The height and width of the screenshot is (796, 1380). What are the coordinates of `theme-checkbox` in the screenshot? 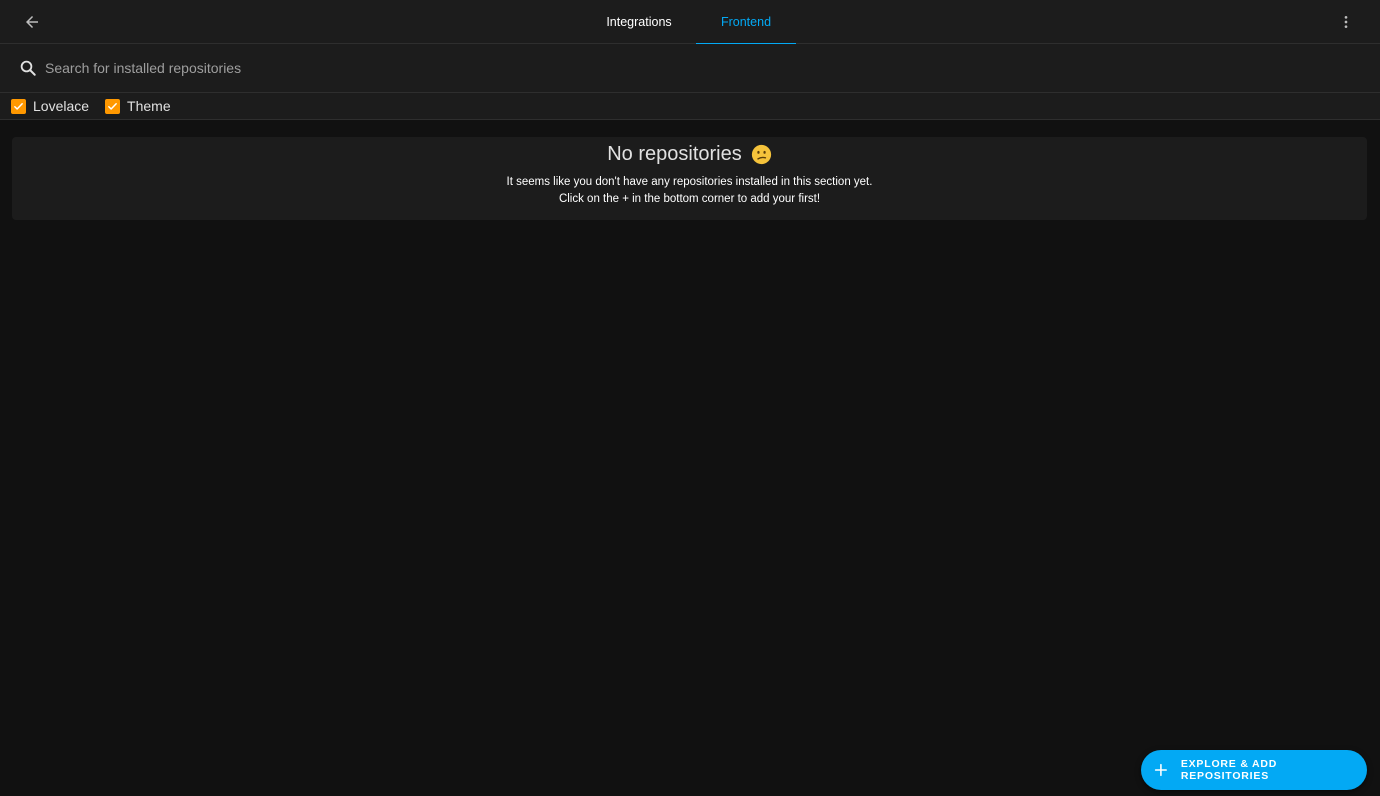 It's located at (113, 106).